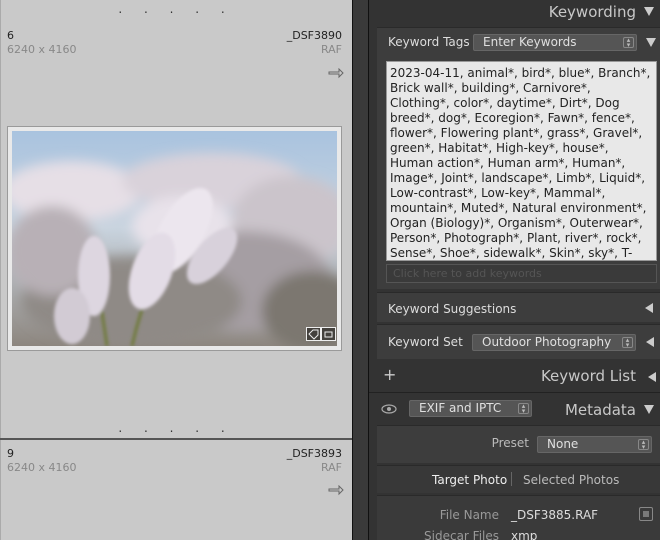 The width and height of the screenshot is (660, 540). I want to click on file-info-section: File Name _DSF3885.RAF Sidecar Files xmp, so click(518, 517).